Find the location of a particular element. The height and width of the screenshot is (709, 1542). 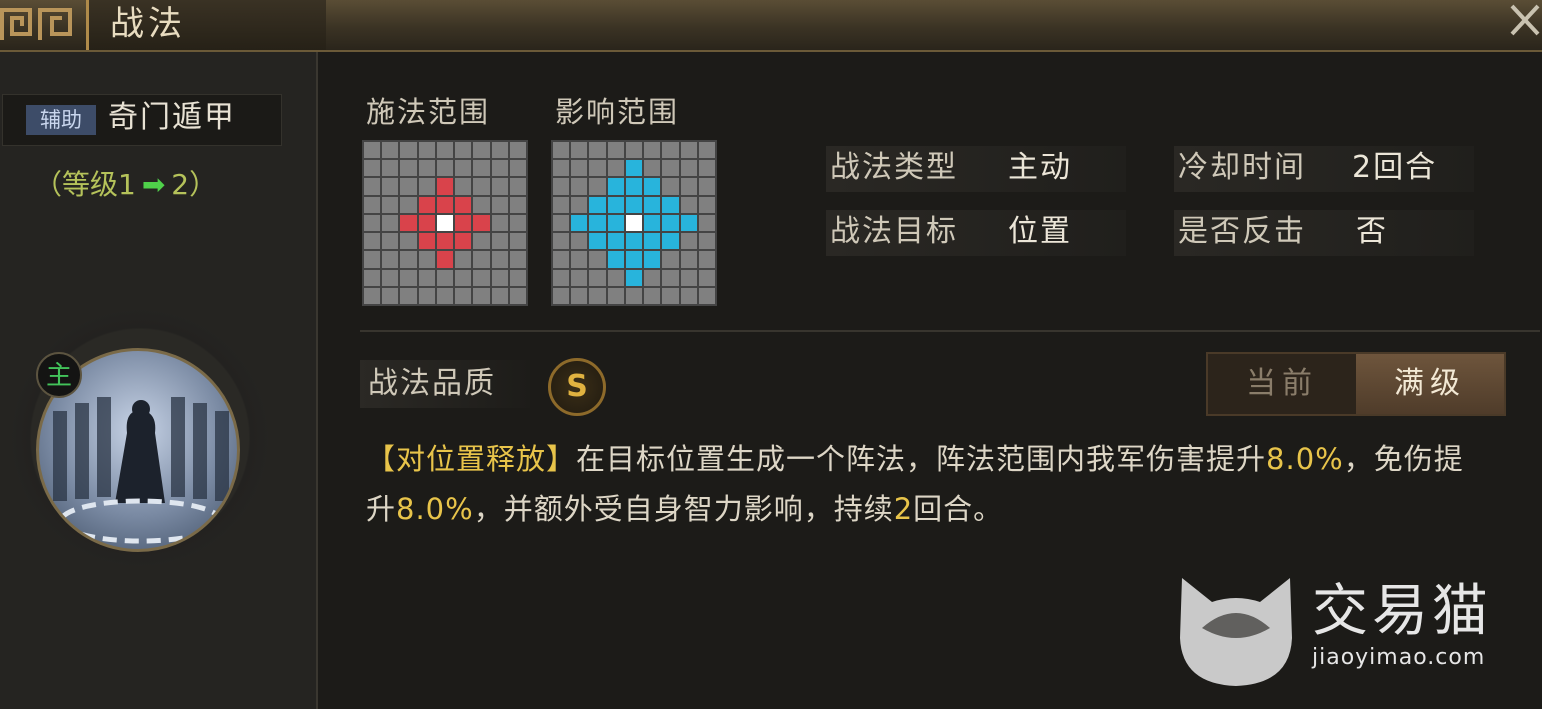

current-level-button: 当前 is located at coordinates (1282, 384).